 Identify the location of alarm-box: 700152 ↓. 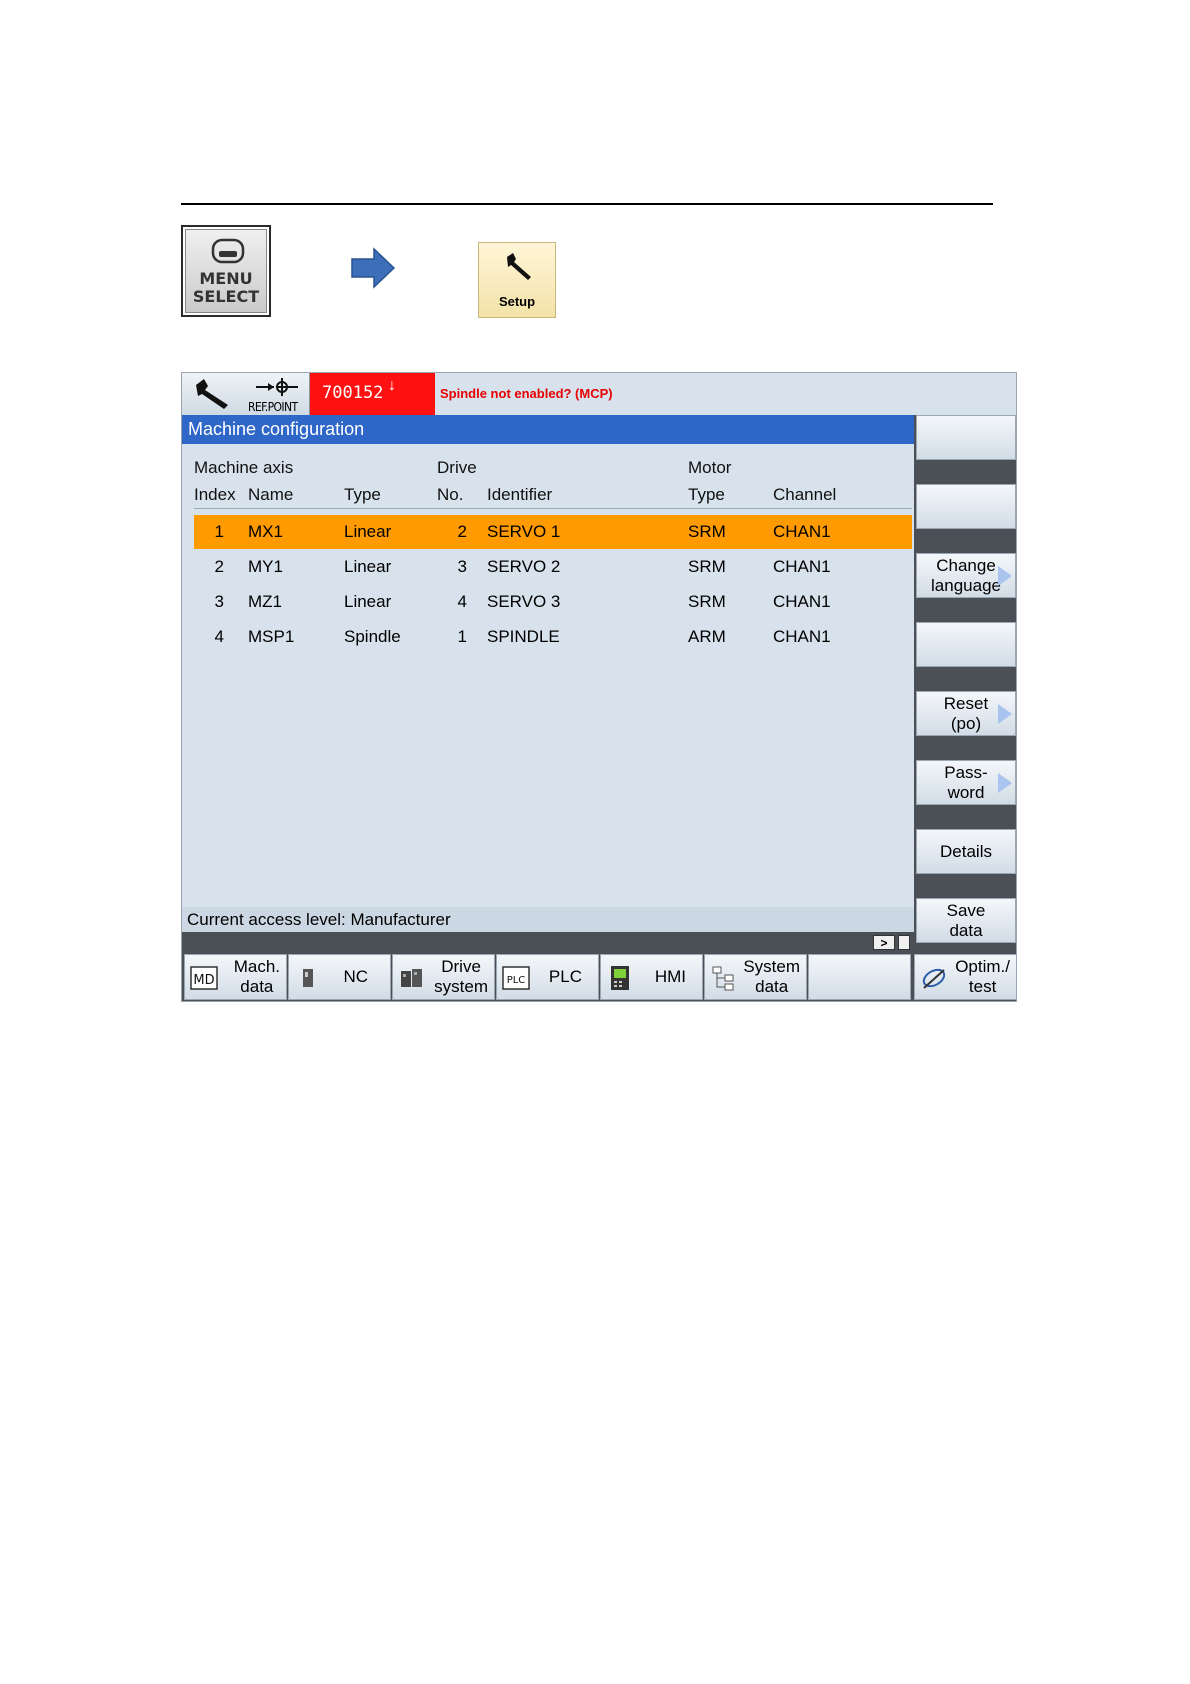
(372, 394).